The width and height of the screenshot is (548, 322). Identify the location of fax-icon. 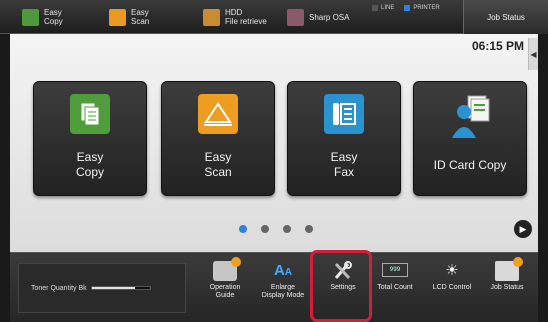
(344, 114).